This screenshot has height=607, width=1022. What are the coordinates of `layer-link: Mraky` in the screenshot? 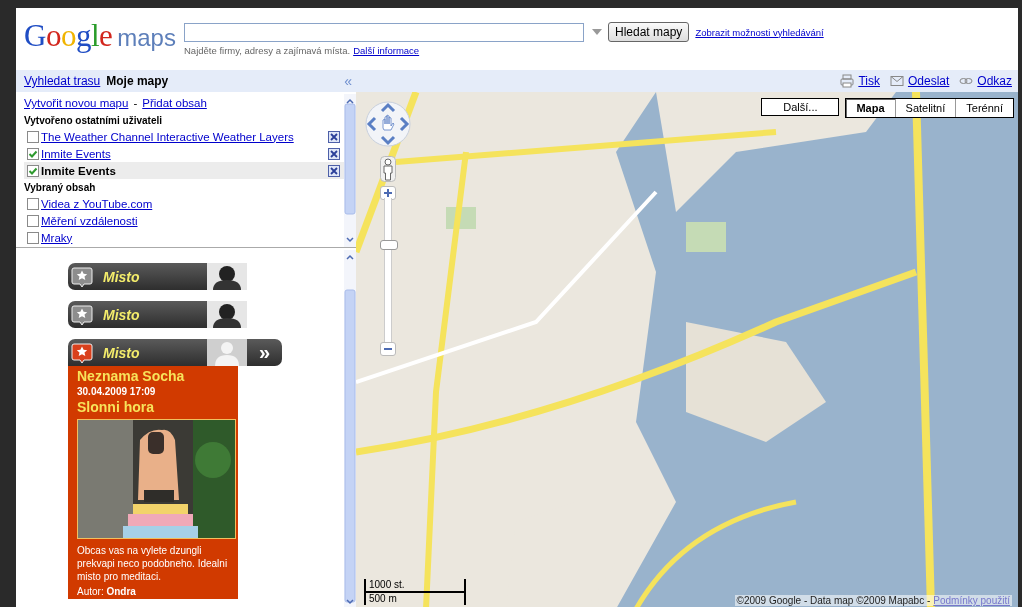 It's located at (190, 237).